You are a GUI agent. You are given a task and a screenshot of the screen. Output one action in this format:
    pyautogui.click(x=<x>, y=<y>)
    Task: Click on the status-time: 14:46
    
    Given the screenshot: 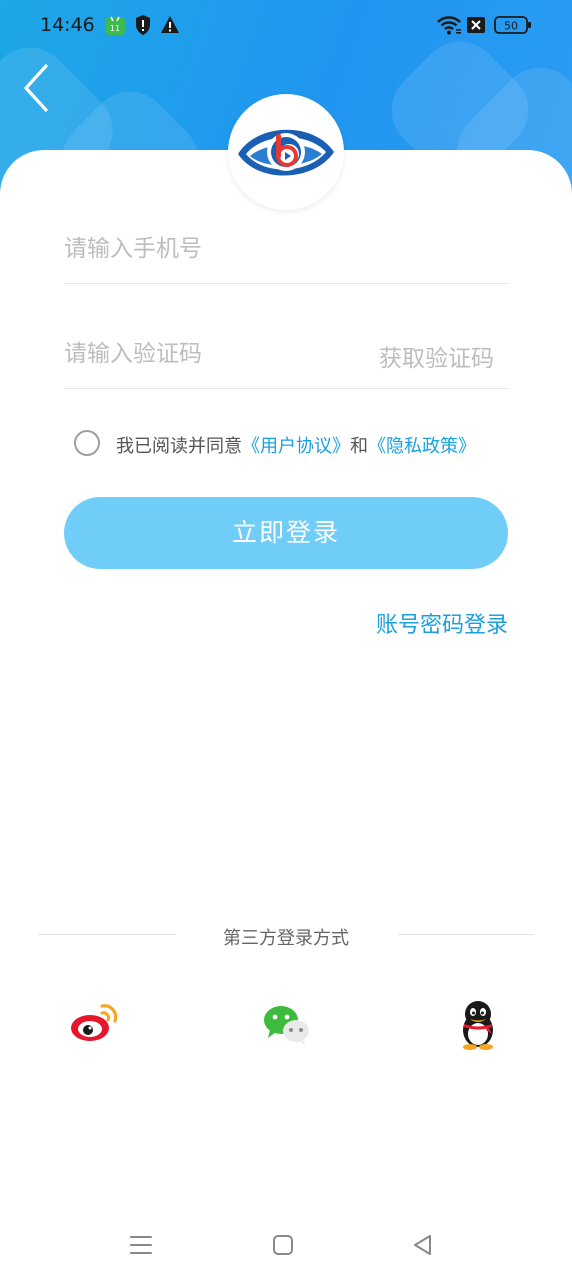 What is the action you would take?
    pyautogui.click(x=67, y=25)
    